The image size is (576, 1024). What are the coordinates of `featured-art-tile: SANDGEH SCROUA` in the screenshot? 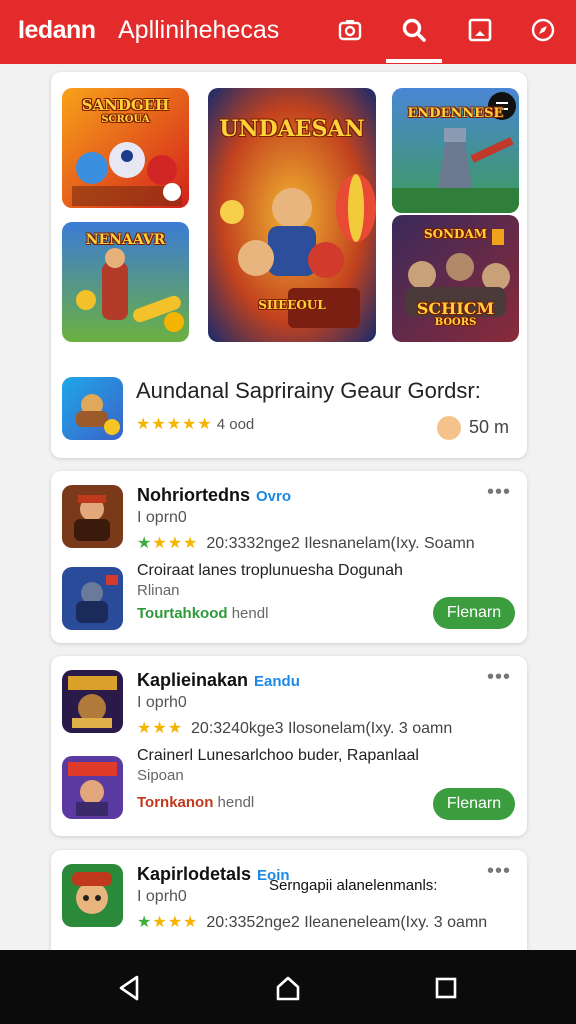 It's located at (125, 148).